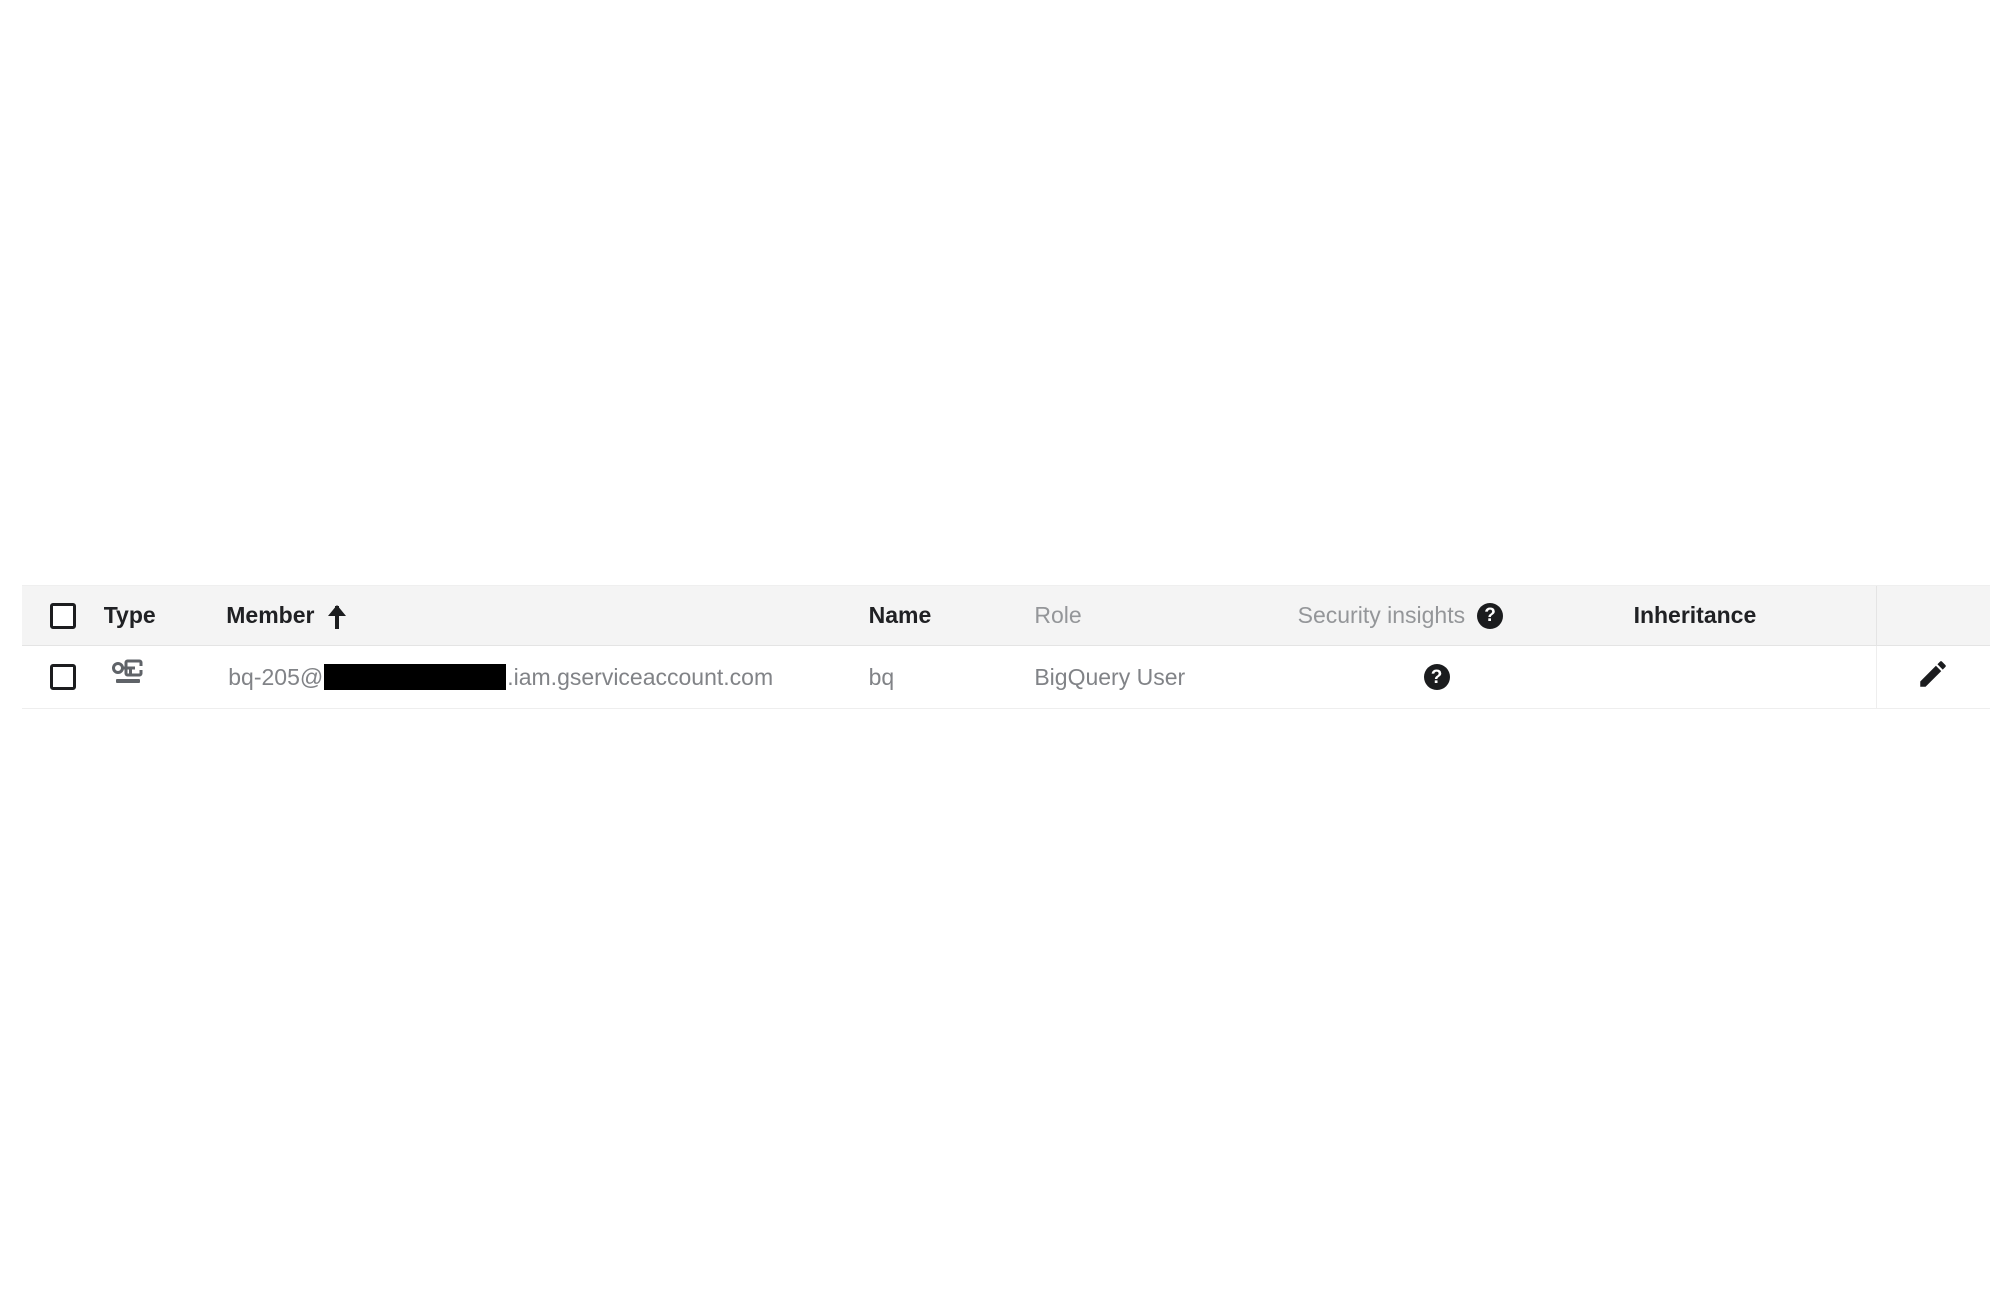 Image resolution: width=2000 pixels, height=1295 pixels. What do you see at coordinates (900, 615) in the screenshot?
I see `column-header-name-label: Name` at bounding box center [900, 615].